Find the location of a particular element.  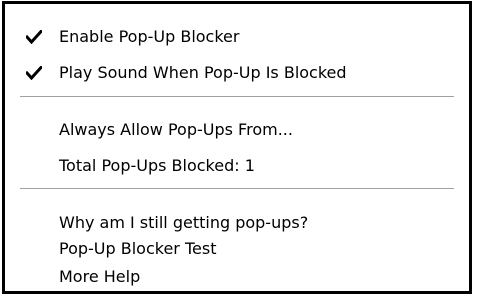

menu-item-popup-blocker-test: Pop-Up Blocker Test is located at coordinates (237, 249).